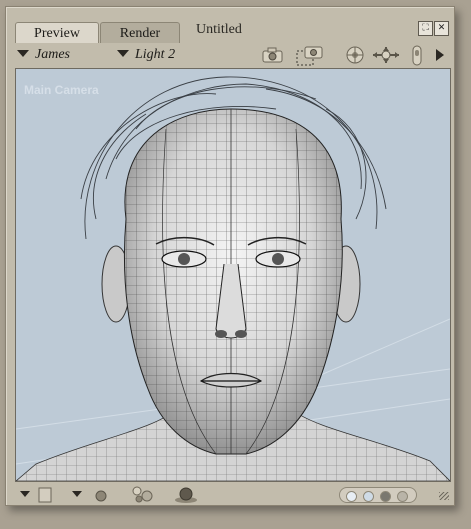 The width and height of the screenshot is (471, 529). I want to click on figure-dropdown: James, so click(43, 55).